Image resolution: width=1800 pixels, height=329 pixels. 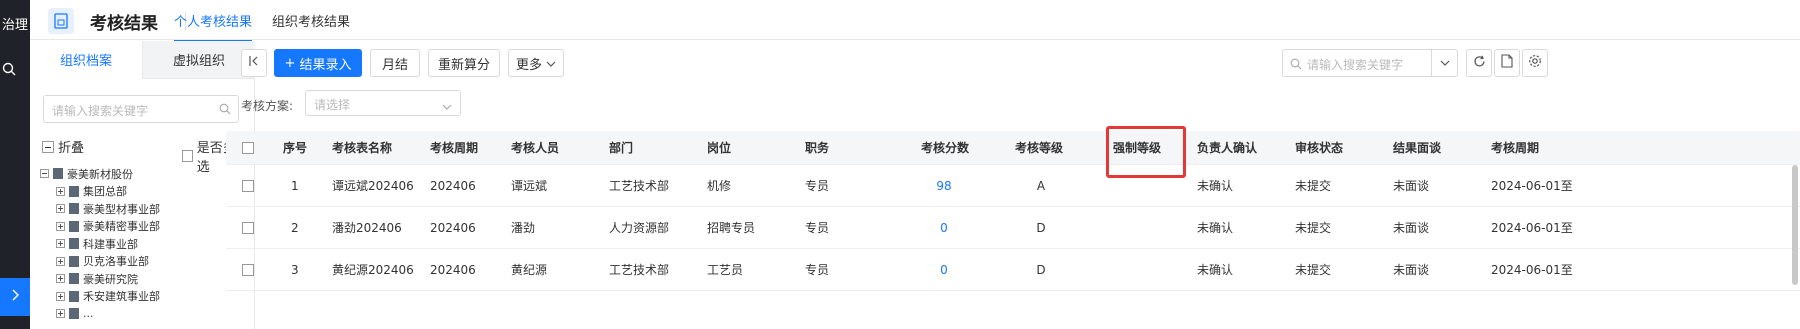 I want to click on checkbox-icon, so click(x=248, y=147).